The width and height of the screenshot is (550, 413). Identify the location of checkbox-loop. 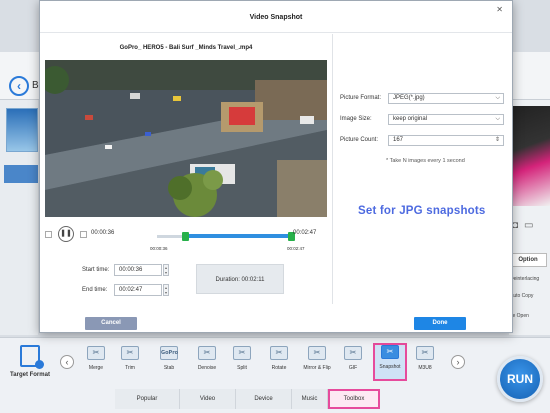
(48, 234).